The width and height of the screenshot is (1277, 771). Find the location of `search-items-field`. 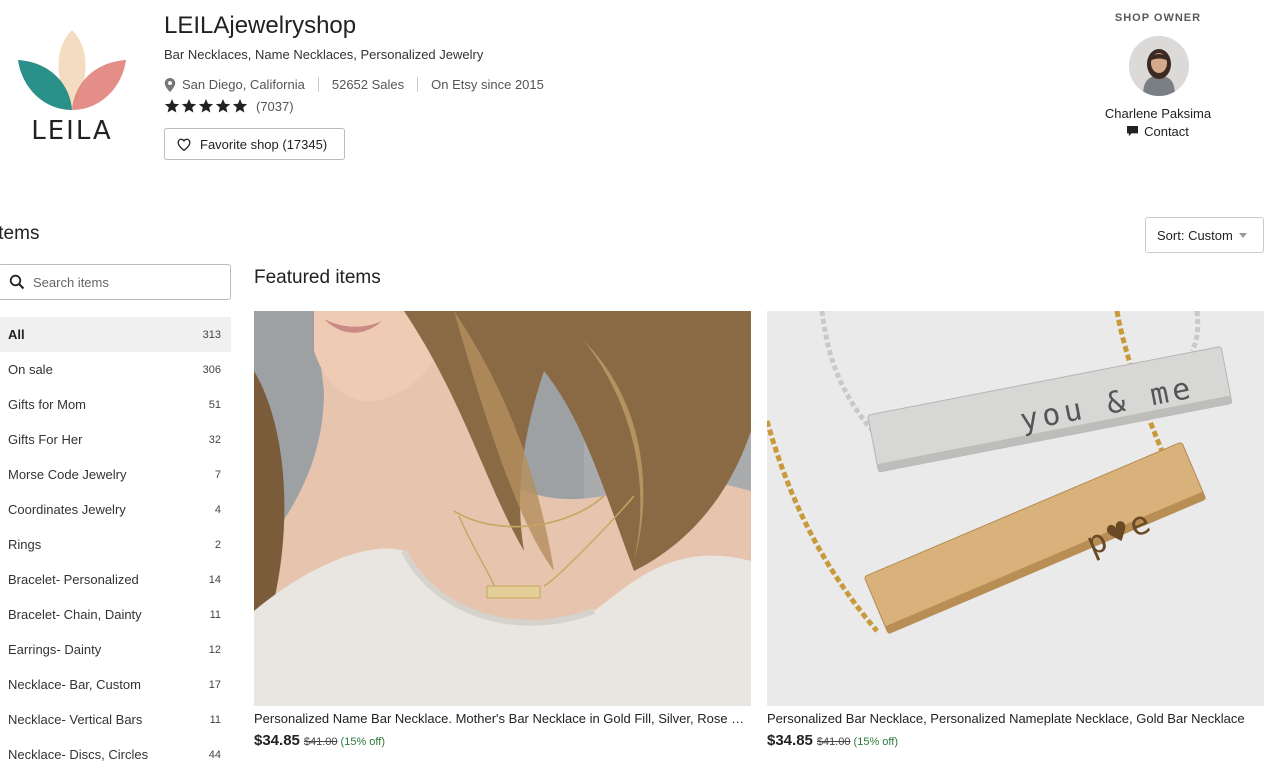

search-items-field is located at coordinates (115, 282).